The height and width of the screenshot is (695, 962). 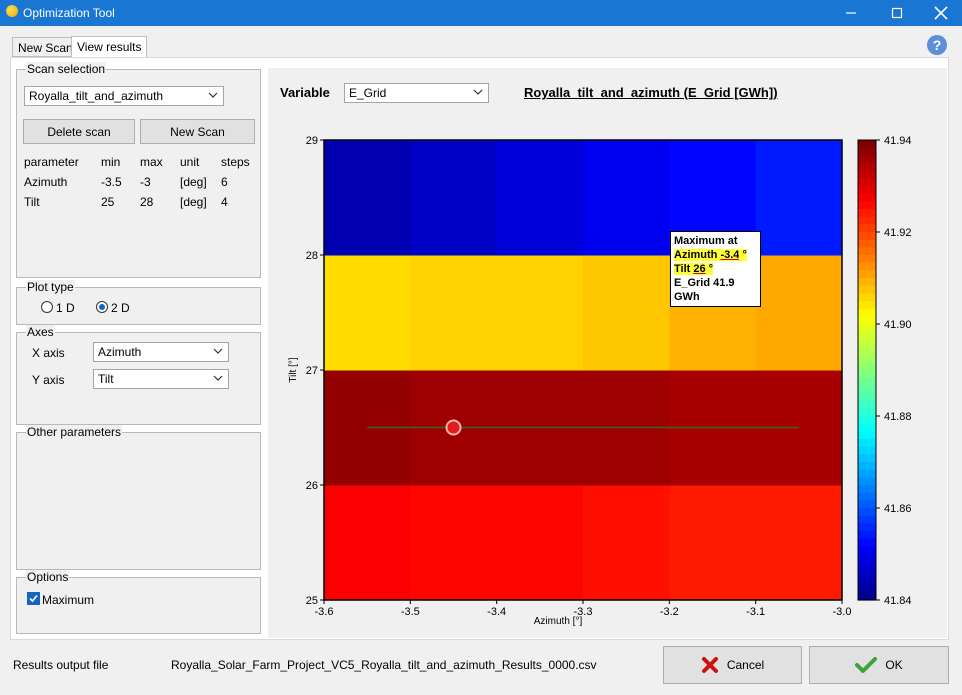 I want to click on colorbar-tick-label: 41.92, so click(x=898, y=233).